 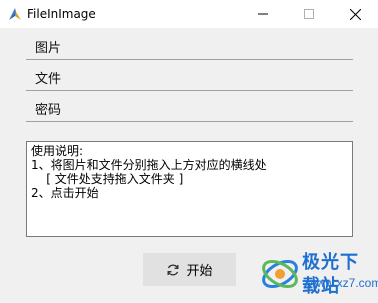 I want to click on watermark-url: www.xz7.com, so click(x=343, y=283).